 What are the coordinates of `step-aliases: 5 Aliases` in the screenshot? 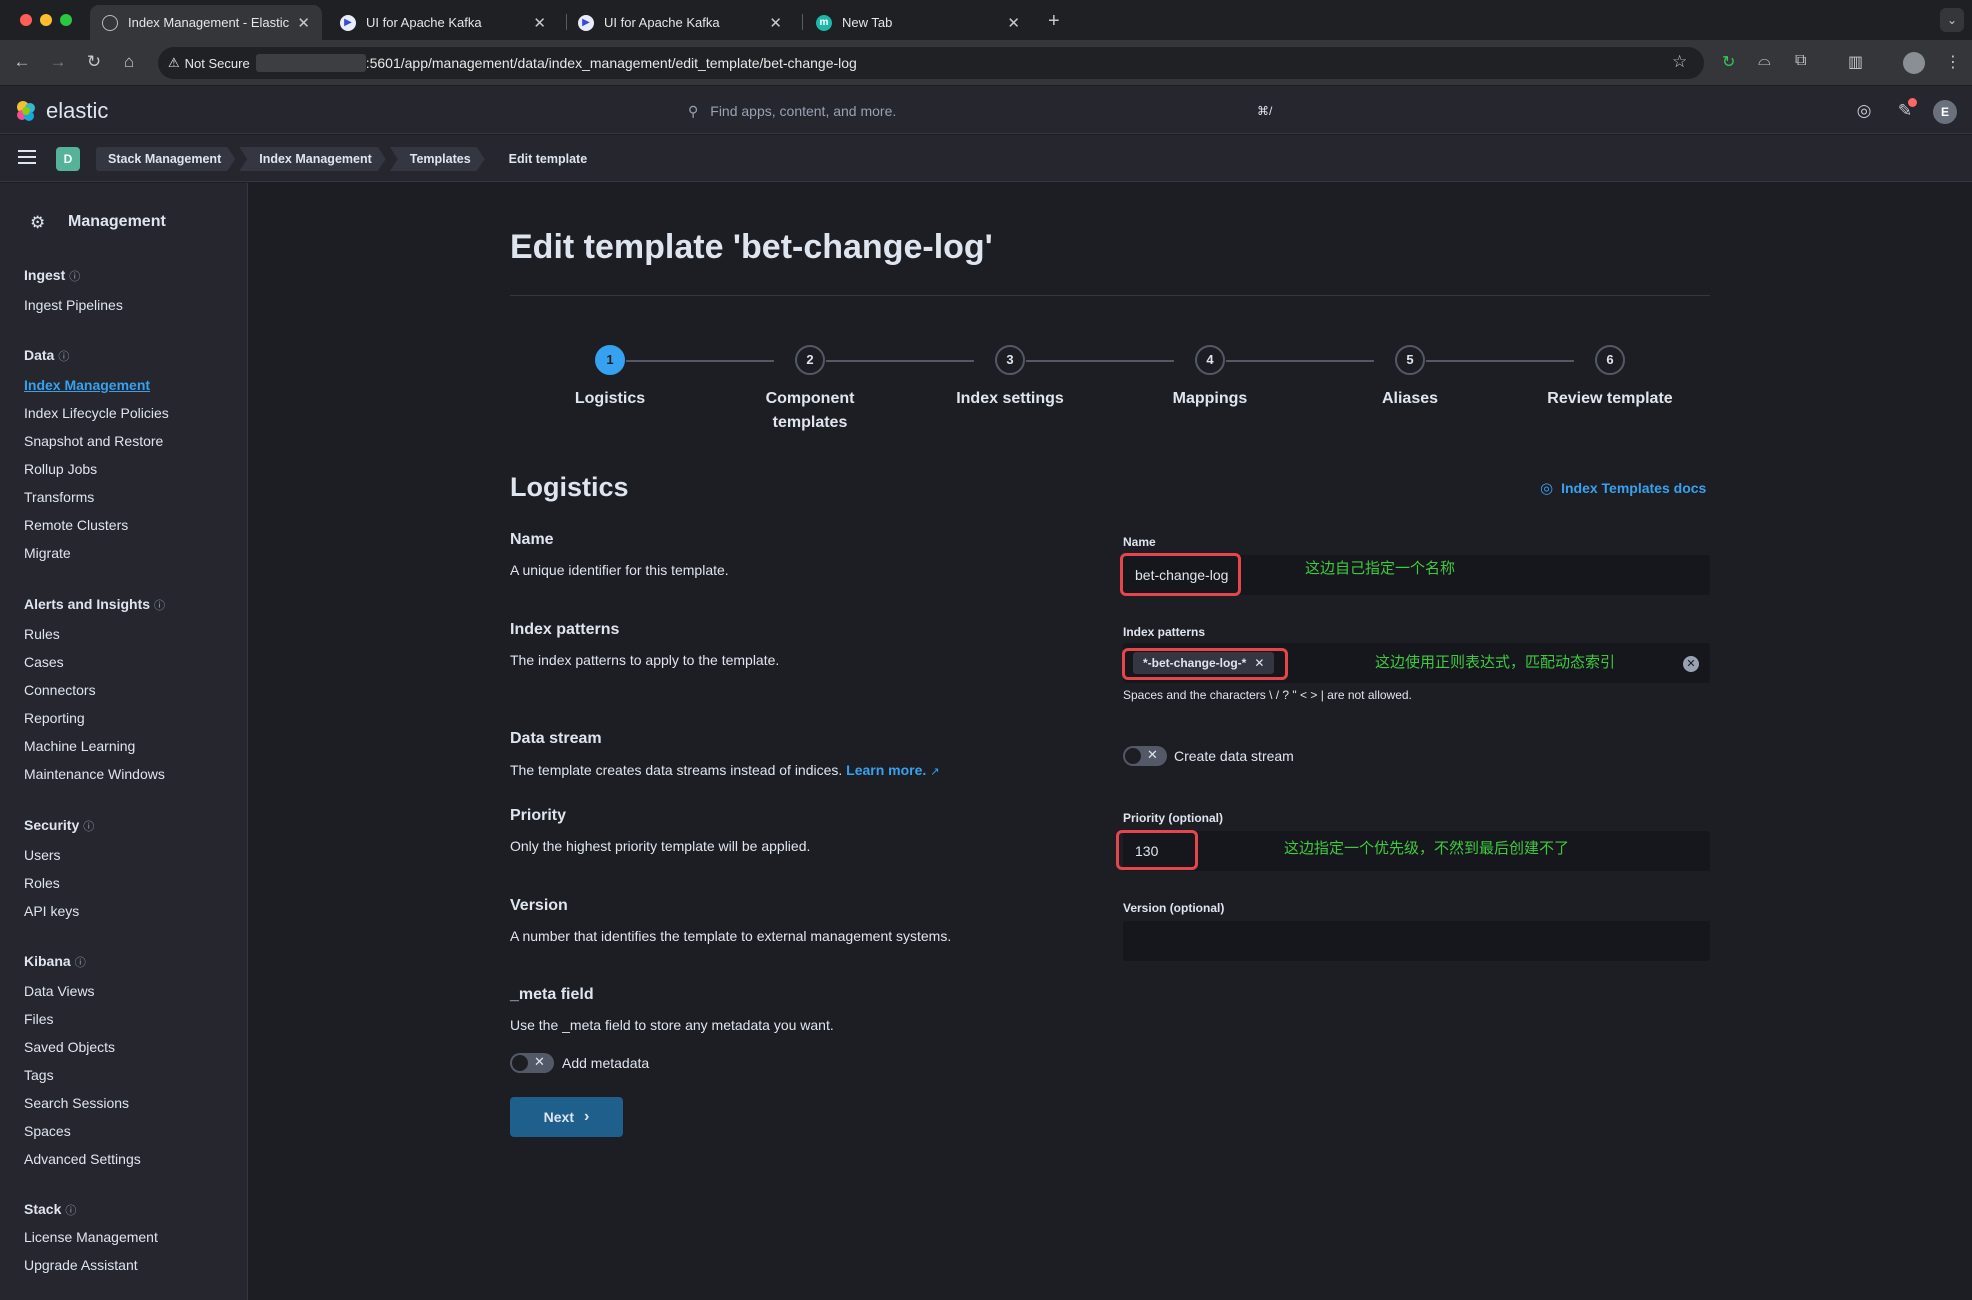 It's located at (1410, 378).